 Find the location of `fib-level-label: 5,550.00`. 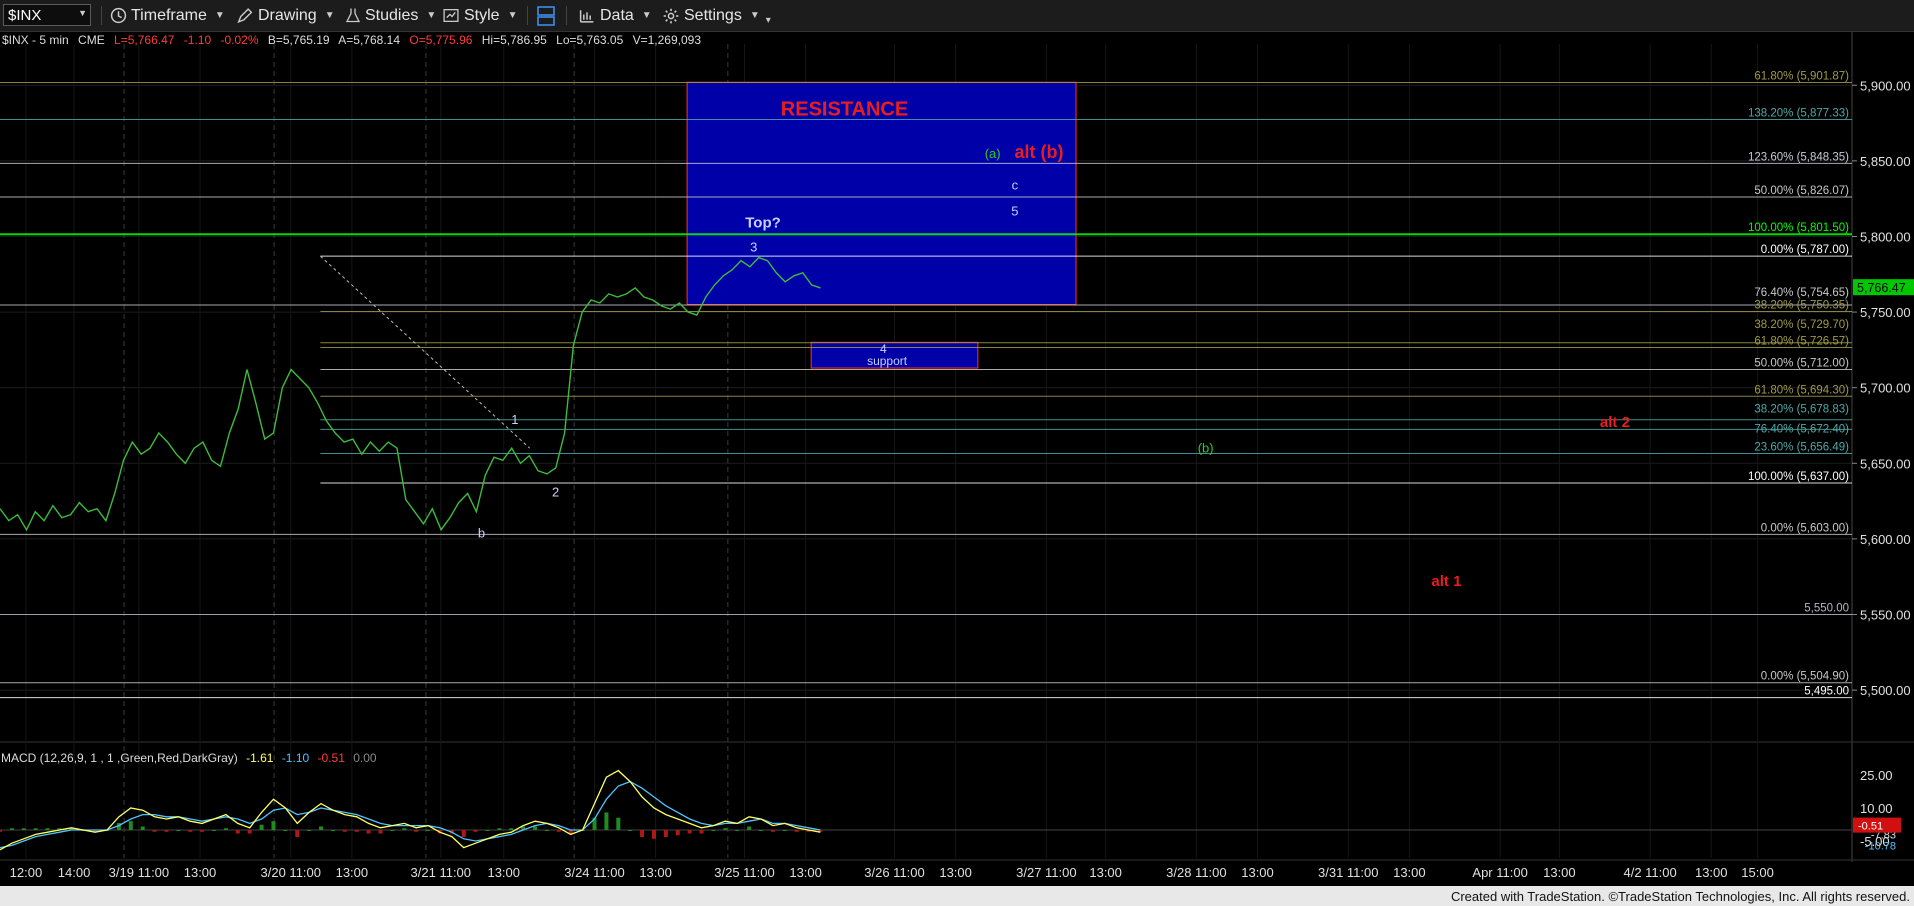

fib-level-label: 5,550.00 is located at coordinates (1826, 608).